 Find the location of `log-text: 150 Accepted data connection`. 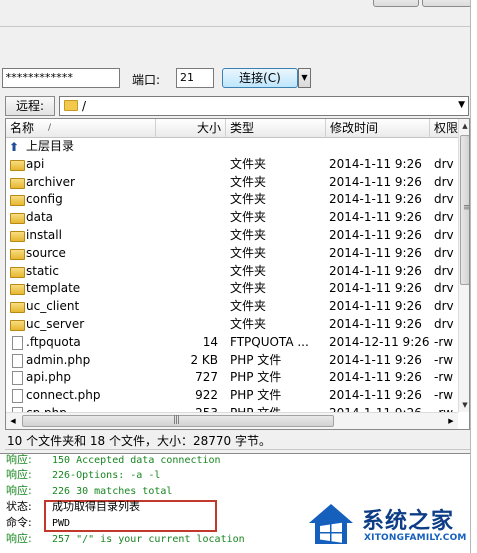

log-text: 150 Accepted data connection is located at coordinates (136, 460).